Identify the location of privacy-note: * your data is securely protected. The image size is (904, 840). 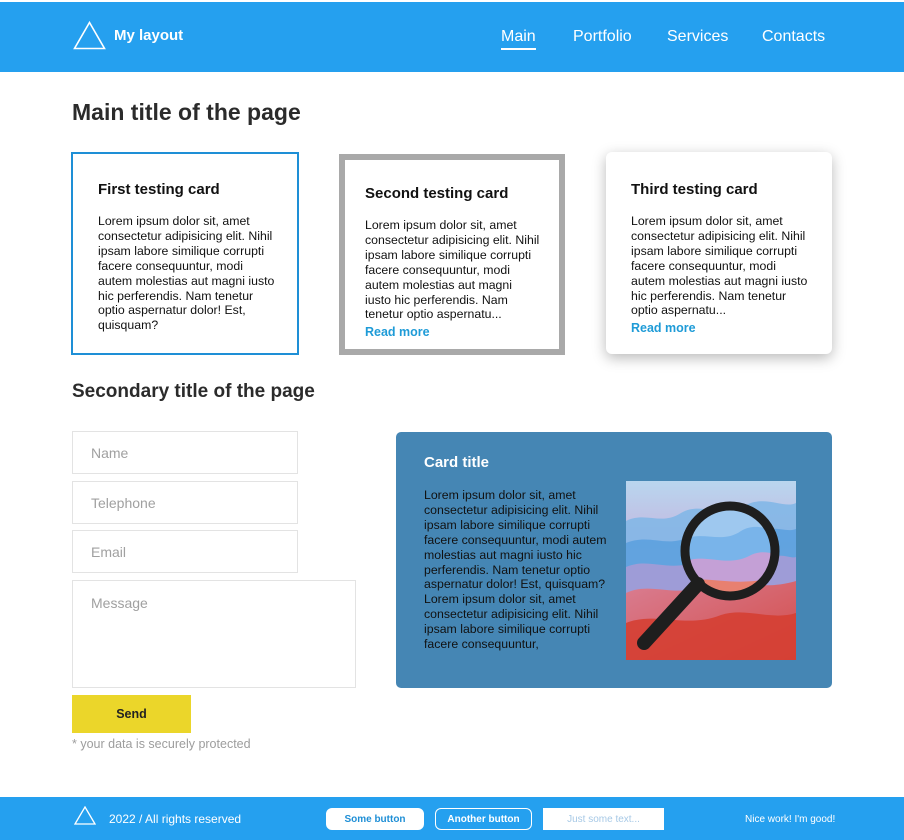
(161, 744).